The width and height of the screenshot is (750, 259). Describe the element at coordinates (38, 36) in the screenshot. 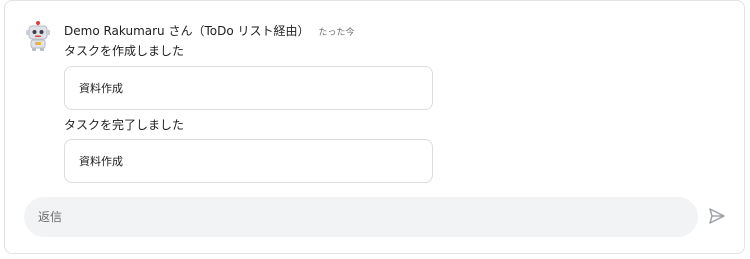

I see `robot-avatar-icon` at that location.